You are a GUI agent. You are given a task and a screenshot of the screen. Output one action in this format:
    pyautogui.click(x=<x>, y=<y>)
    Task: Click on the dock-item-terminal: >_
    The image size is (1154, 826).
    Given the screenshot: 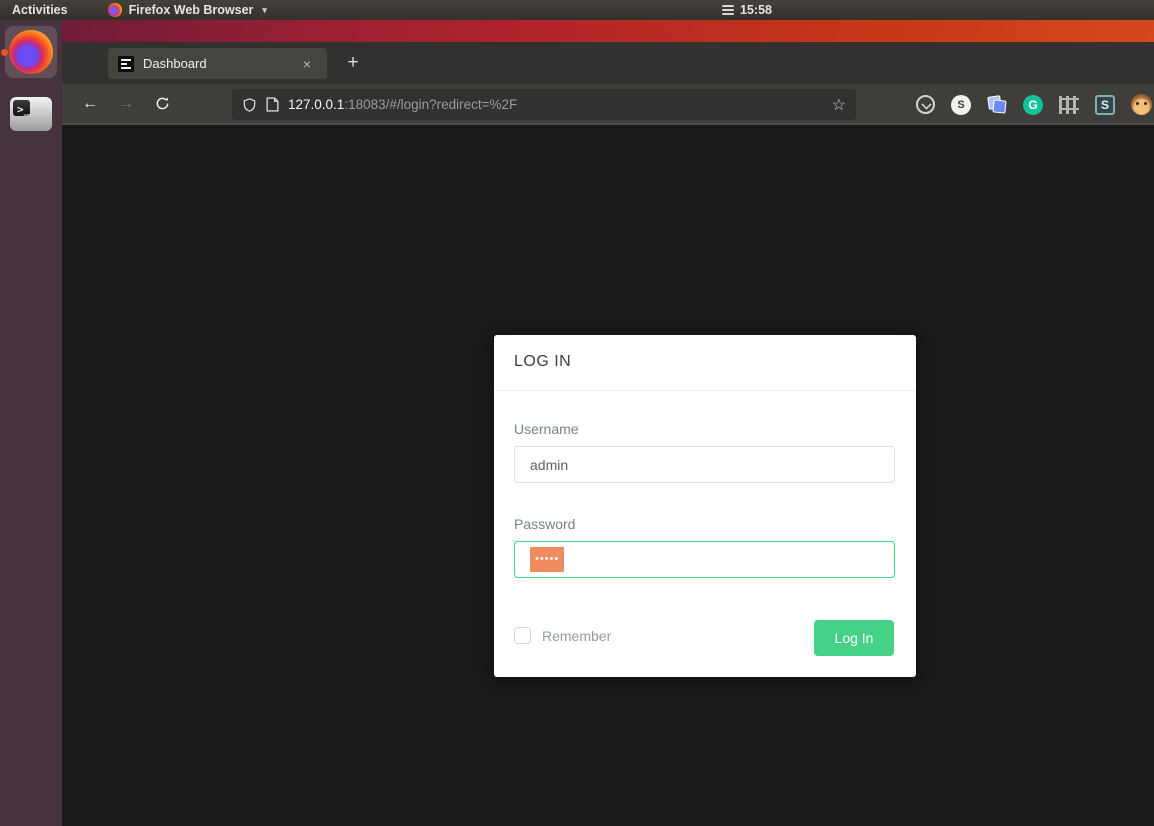 What is the action you would take?
    pyautogui.click(x=31, y=114)
    